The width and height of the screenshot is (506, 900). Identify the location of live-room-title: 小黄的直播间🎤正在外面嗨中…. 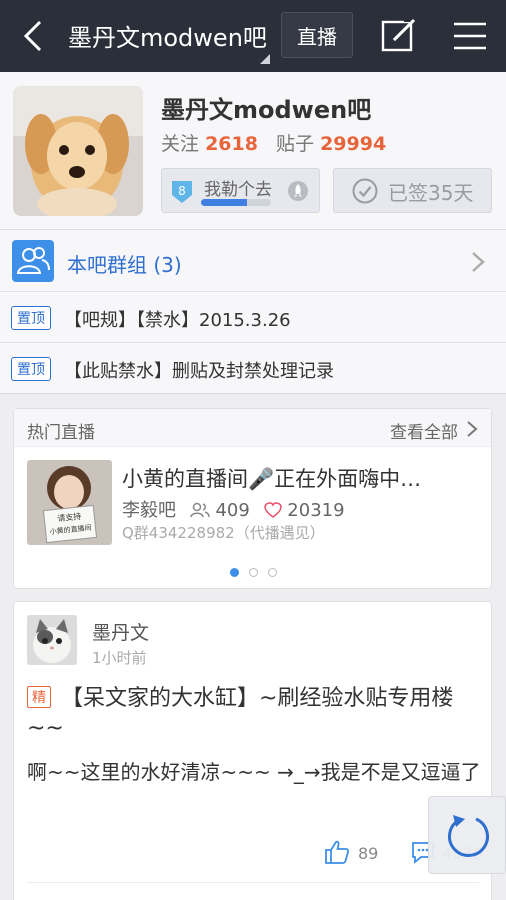
(271, 478).